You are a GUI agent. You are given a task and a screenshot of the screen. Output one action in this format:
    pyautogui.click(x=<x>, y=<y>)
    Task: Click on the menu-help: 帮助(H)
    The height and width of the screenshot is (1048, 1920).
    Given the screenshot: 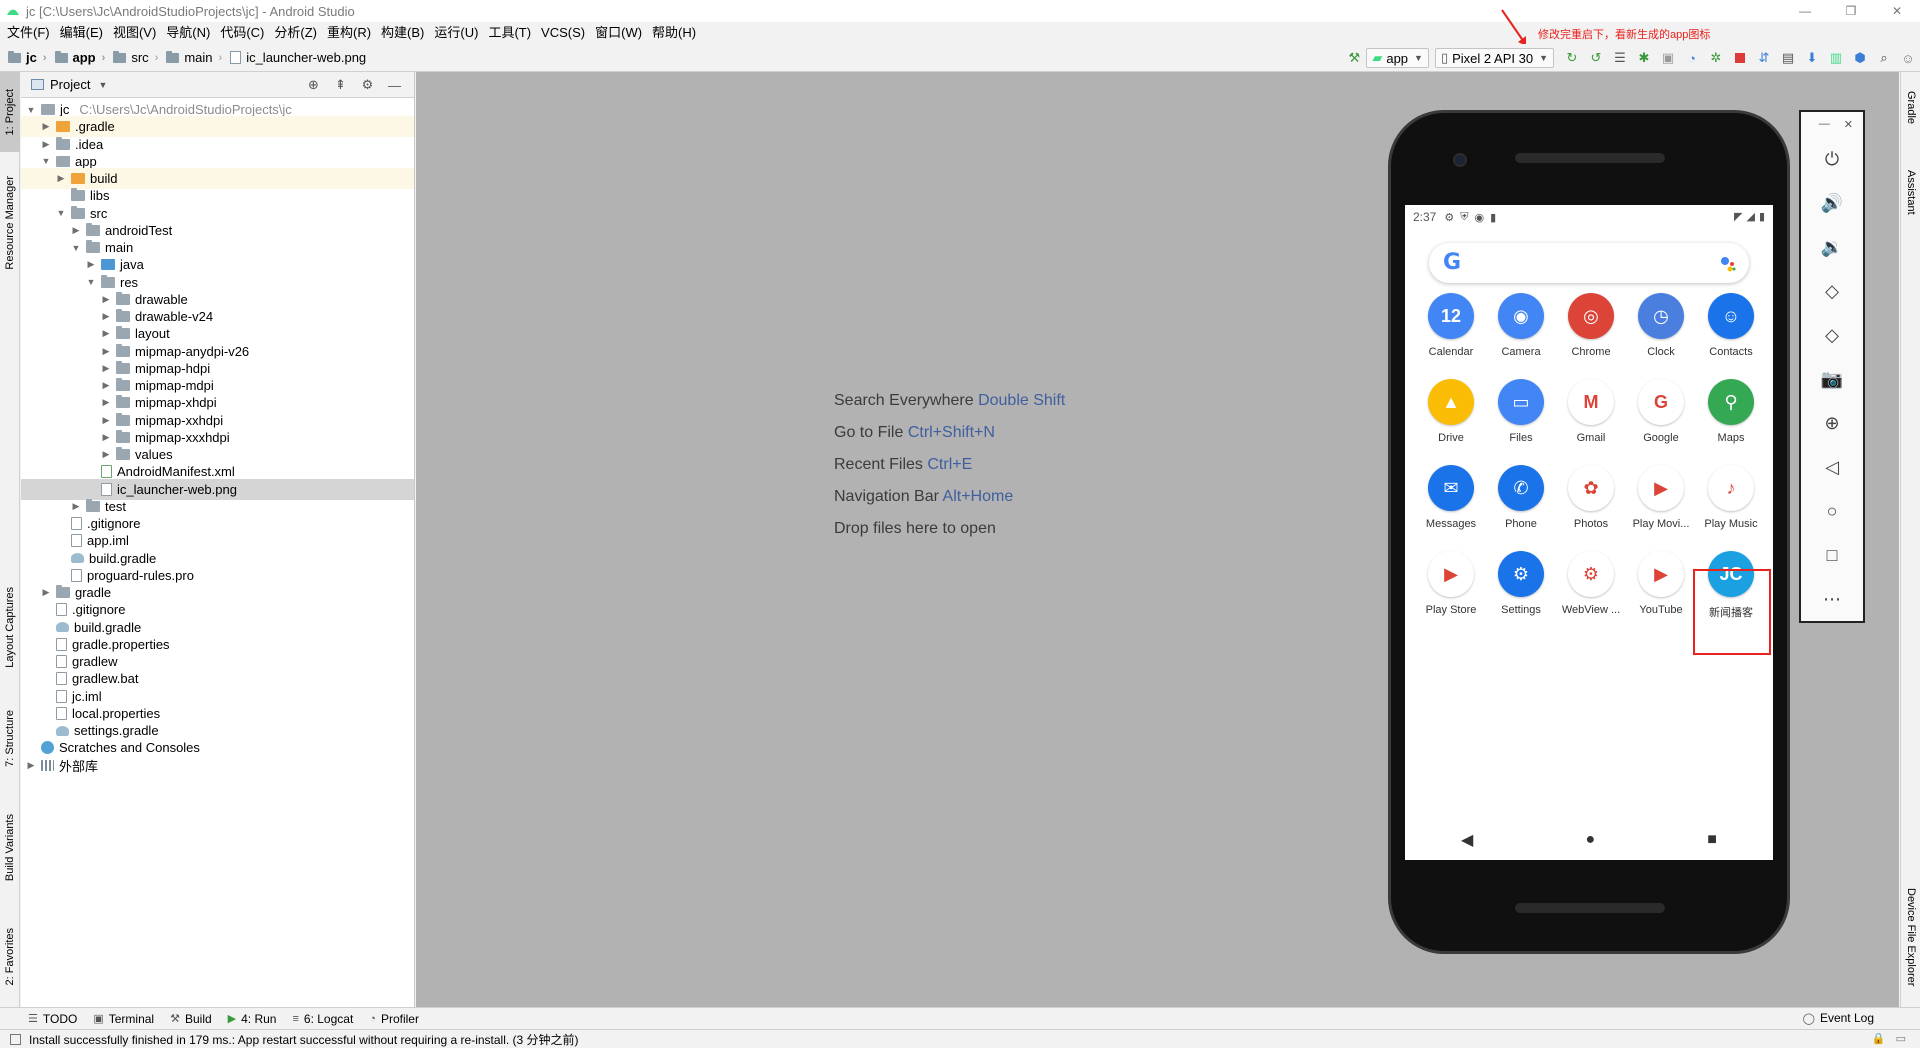 What is the action you would take?
    pyautogui.click(x=674, y=33)
    